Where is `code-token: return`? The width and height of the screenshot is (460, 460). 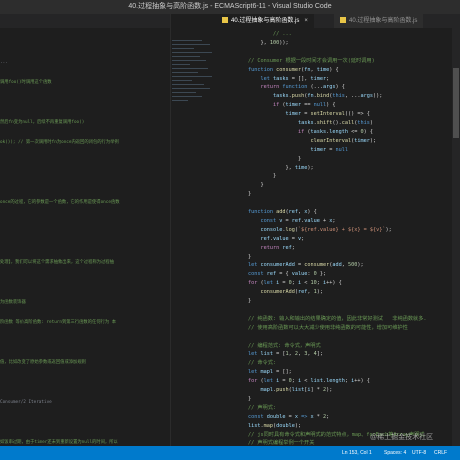 code-token: return is located at coordinates (271, 247).